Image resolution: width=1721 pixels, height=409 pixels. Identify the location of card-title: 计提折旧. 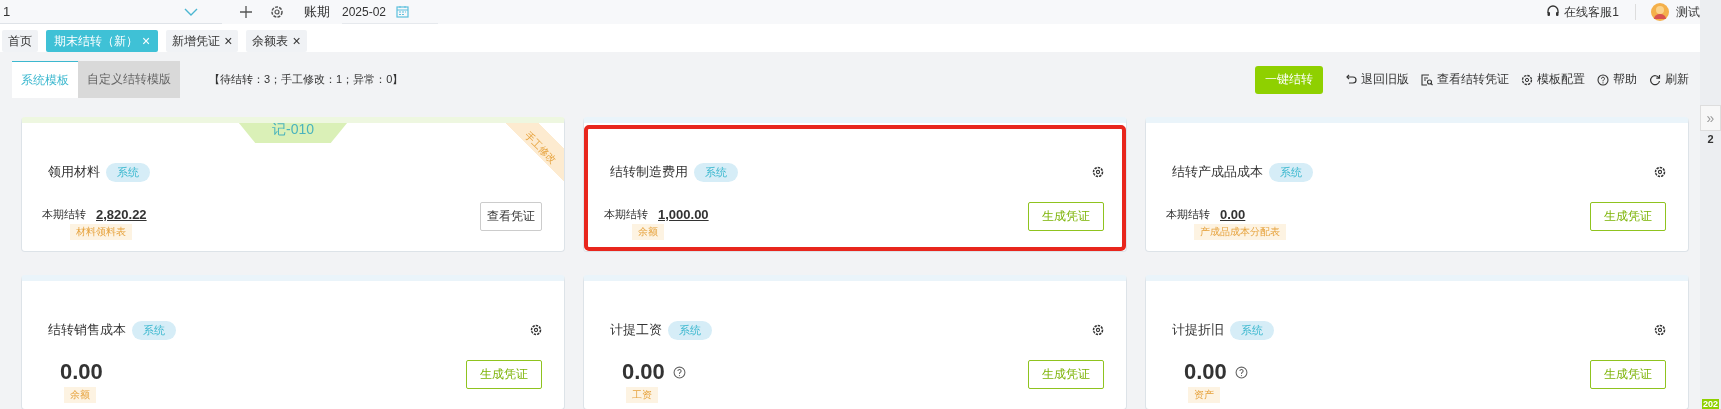
(1198, 330).